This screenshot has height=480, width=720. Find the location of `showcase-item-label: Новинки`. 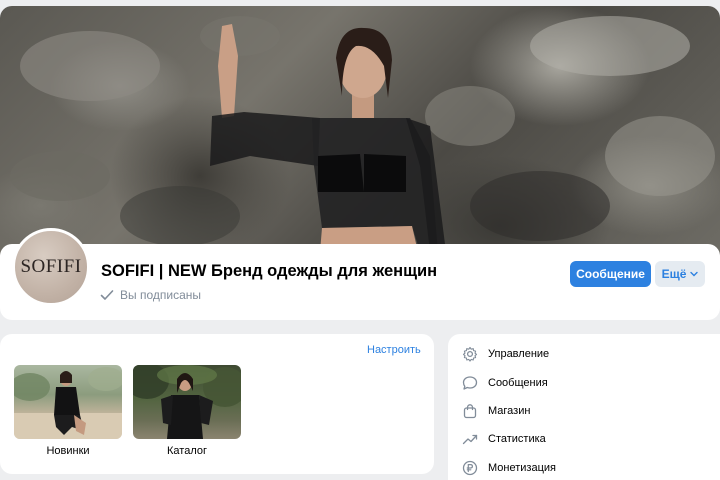

showcase-item-label: Новинки is located at coordinates (68, 451).